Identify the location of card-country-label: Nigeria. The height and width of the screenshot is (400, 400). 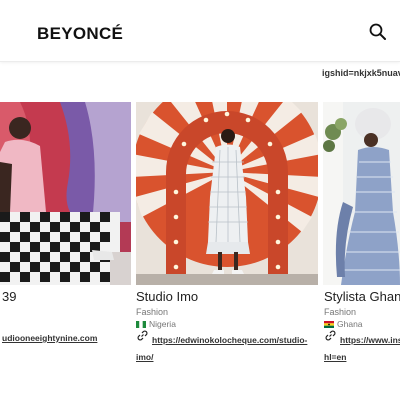
(162, 324).